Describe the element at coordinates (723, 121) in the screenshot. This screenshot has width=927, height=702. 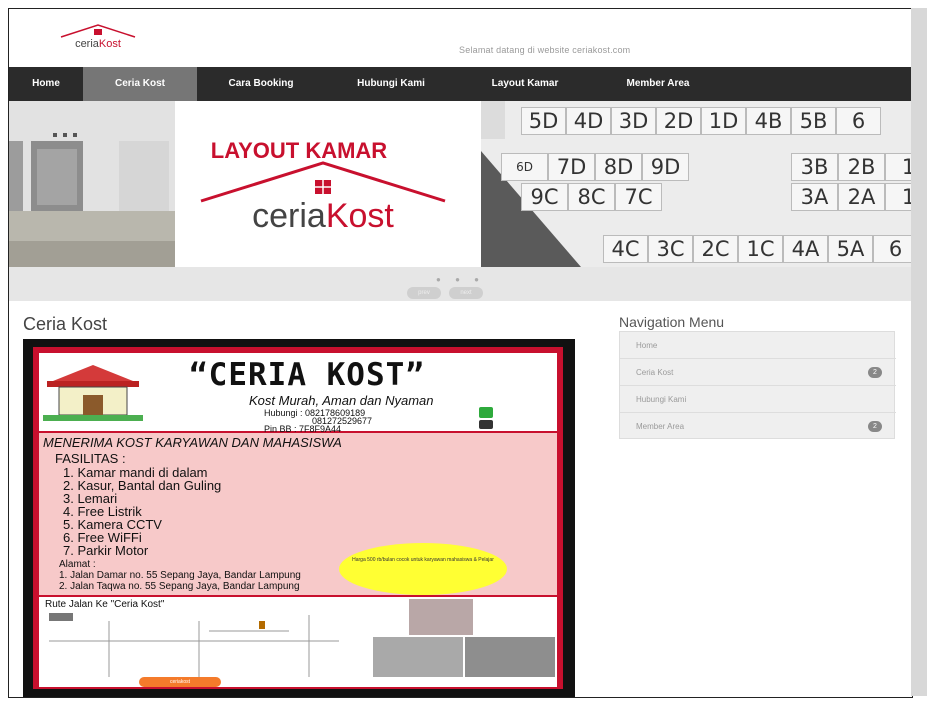
I see `room-cell: 1D` at that location.